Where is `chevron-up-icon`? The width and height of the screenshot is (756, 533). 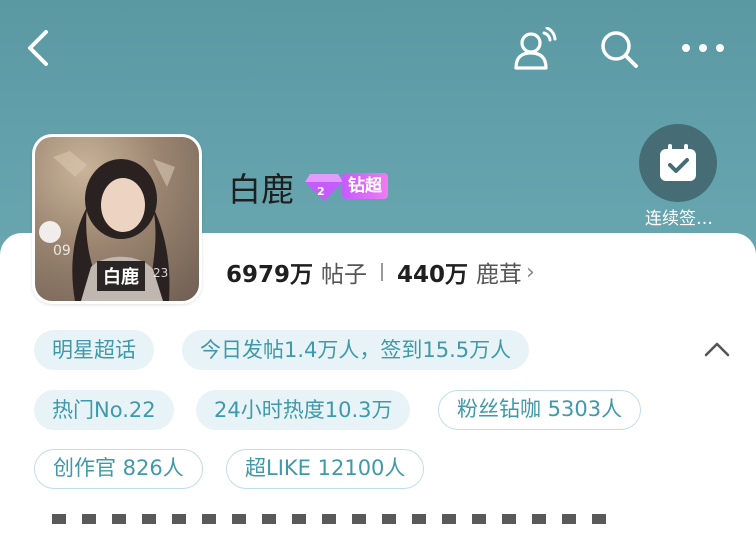
chevron-up-icon is located at coordinates (717, 349).